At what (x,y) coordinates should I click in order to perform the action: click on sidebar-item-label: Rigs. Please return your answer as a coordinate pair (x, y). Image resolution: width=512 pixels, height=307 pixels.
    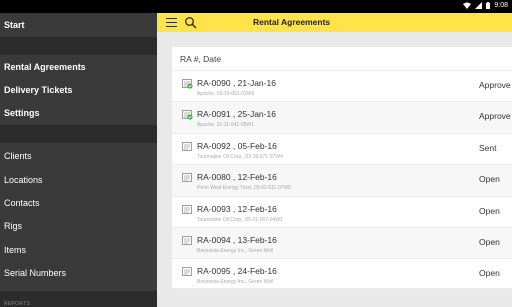
    Looking at the image, I should click on (13, 225).